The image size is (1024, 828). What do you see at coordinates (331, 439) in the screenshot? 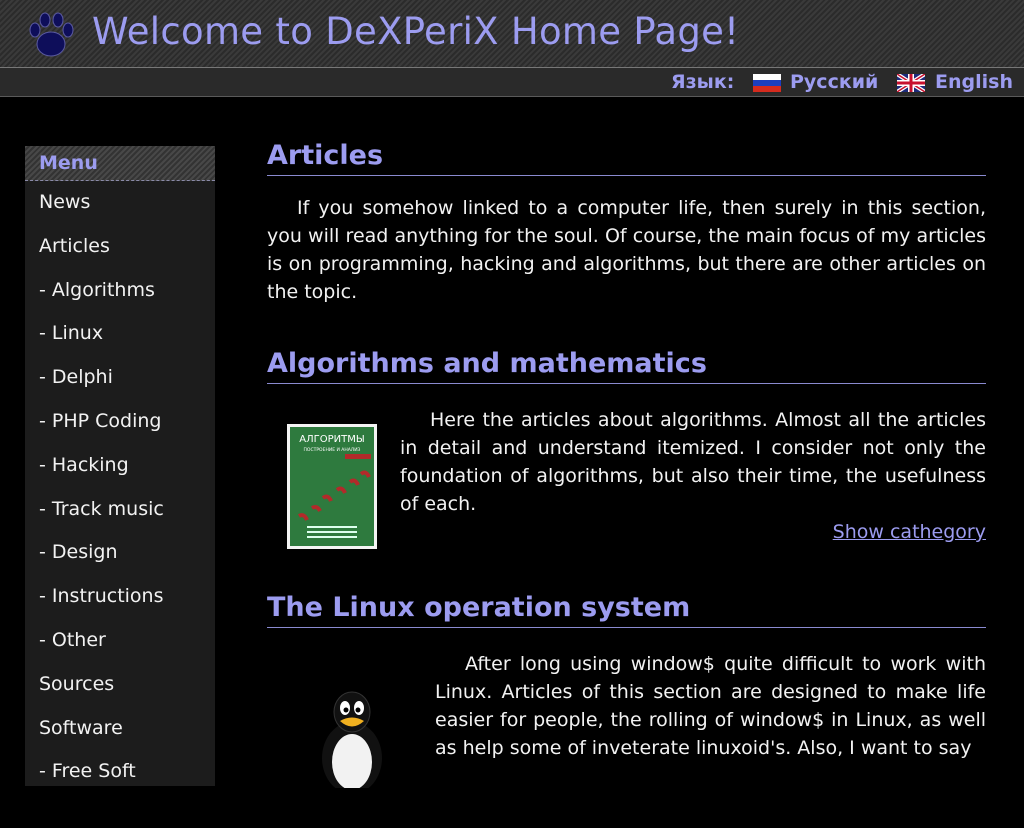
I see `book-title: АЛГОРИТМЫ` at bounding box center [331, 439].